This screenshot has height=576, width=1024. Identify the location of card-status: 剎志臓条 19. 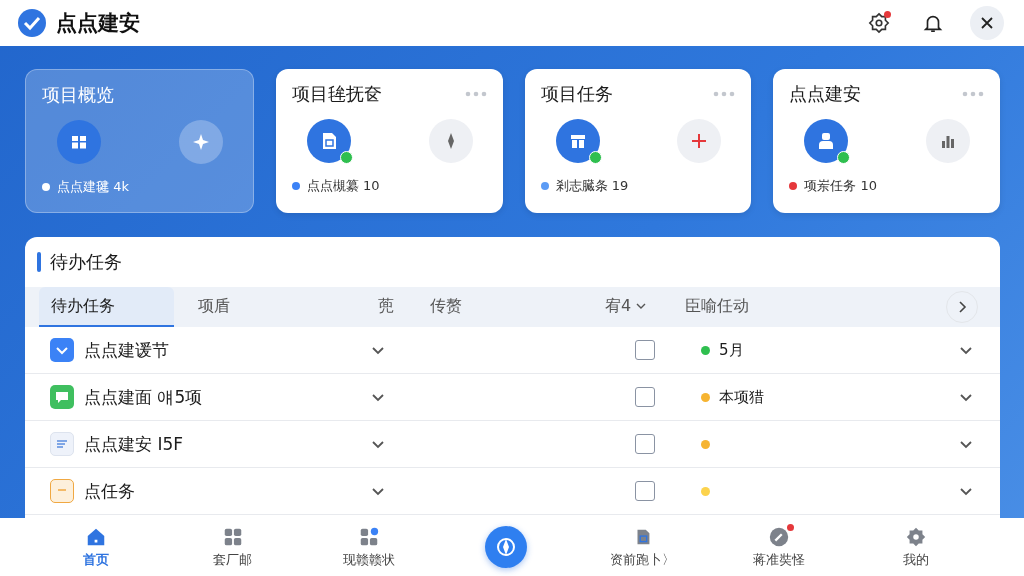
(592, 186).